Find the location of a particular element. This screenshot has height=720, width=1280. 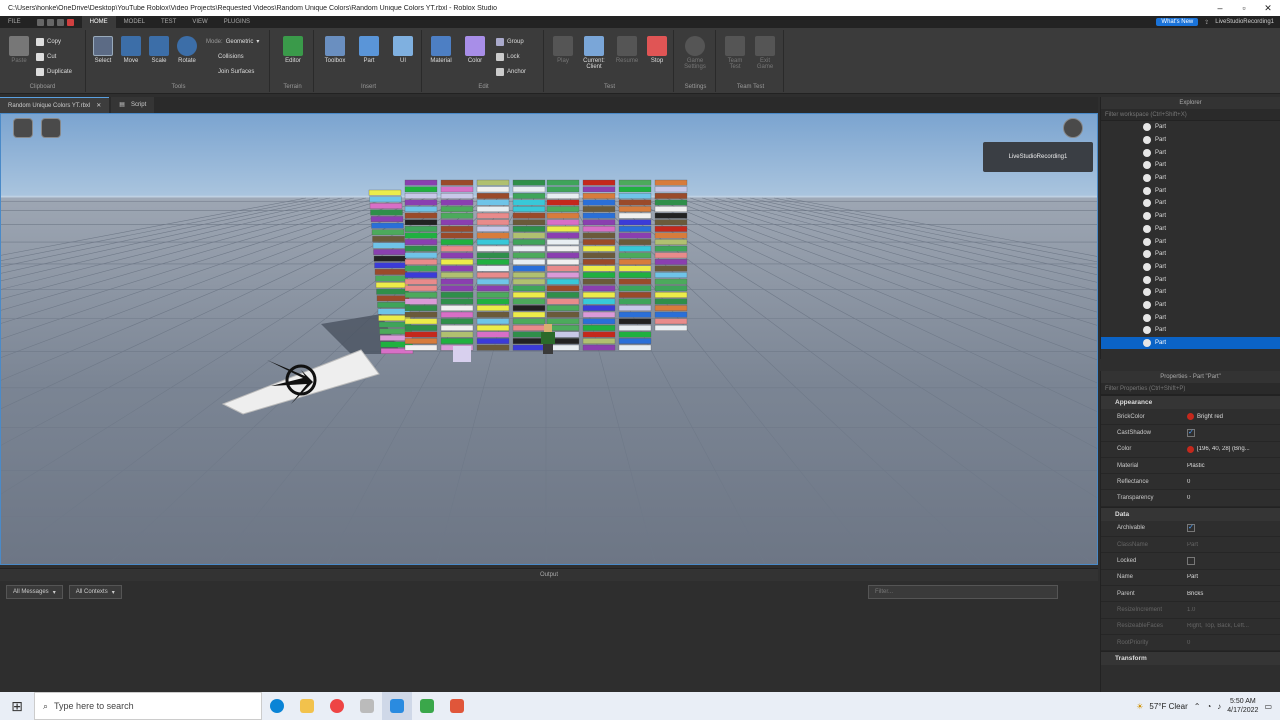

play-button: Play is located at coordinates (563, 50).